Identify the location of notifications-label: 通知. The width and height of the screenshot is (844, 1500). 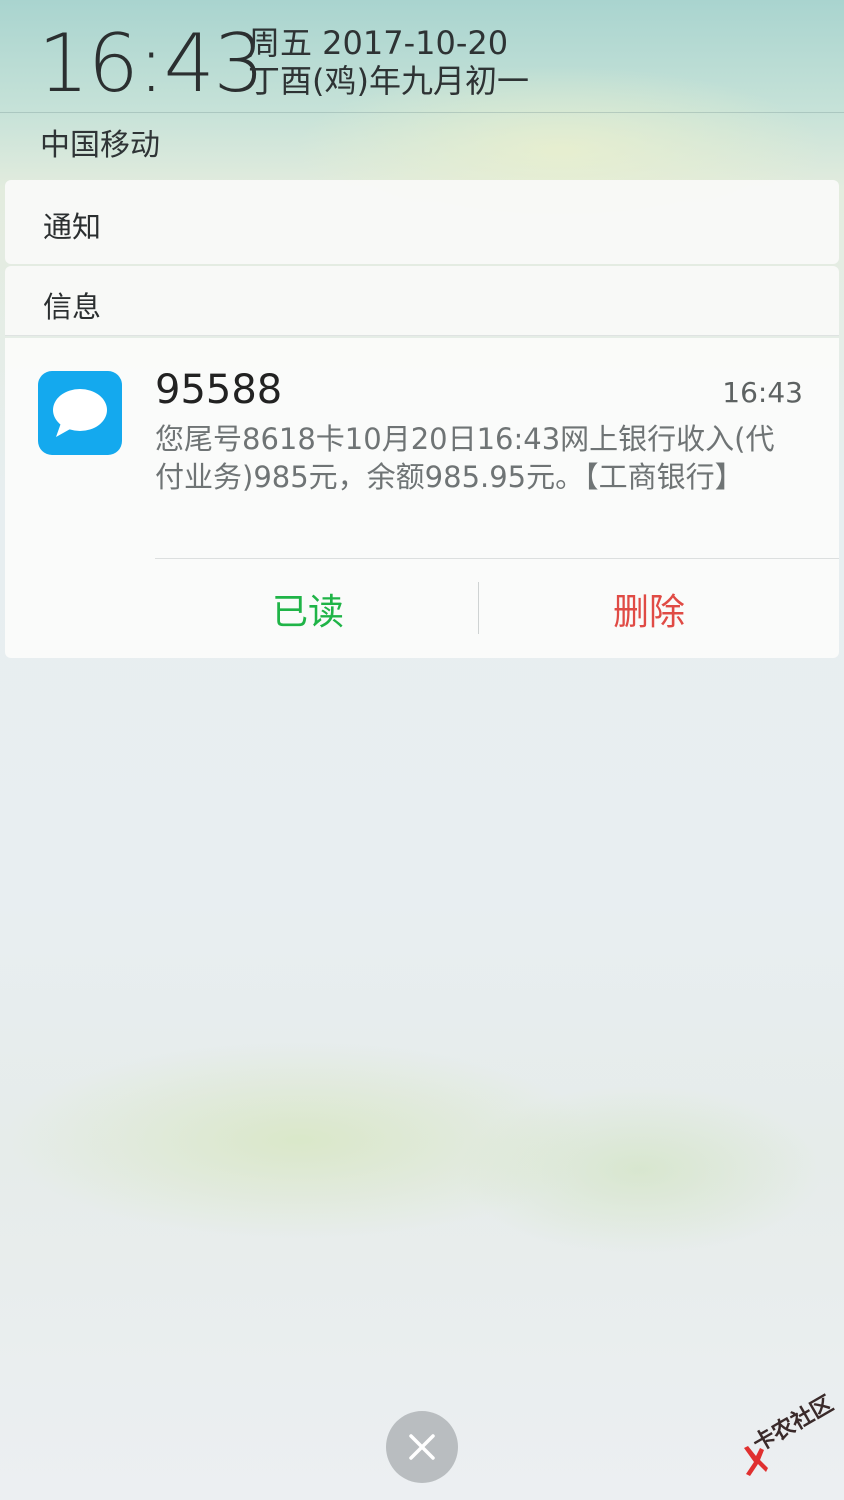
(72, 227).